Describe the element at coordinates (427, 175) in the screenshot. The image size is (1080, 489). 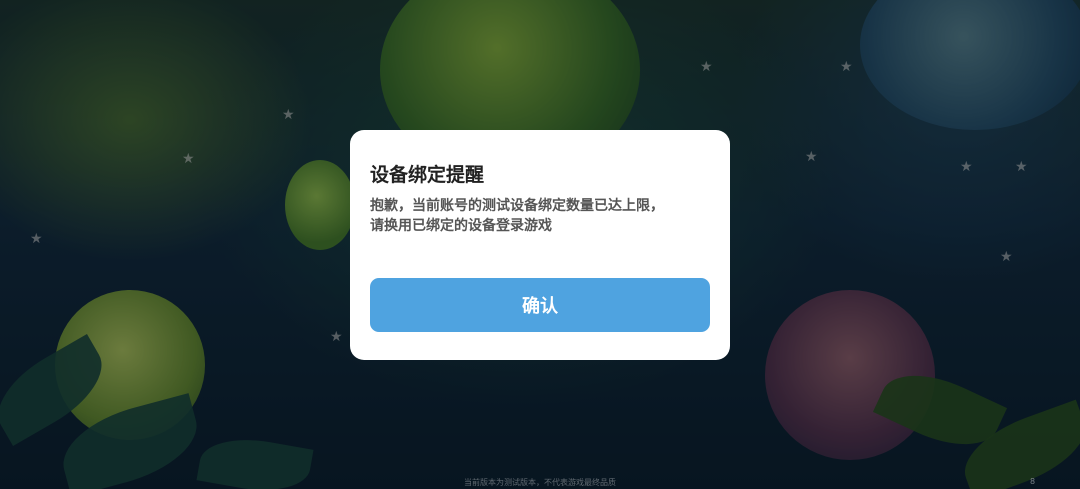
I see `dialog-title: 设备绑定提醒` at that location.